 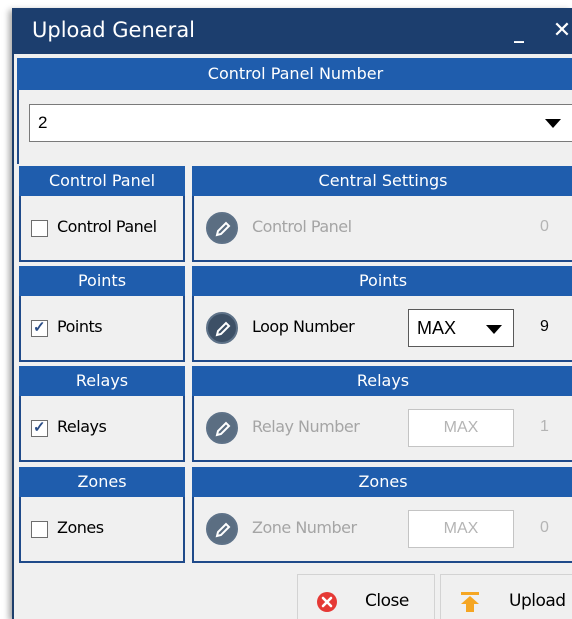 I want to click on zones-header: Zones, so click(x=102, y=482).